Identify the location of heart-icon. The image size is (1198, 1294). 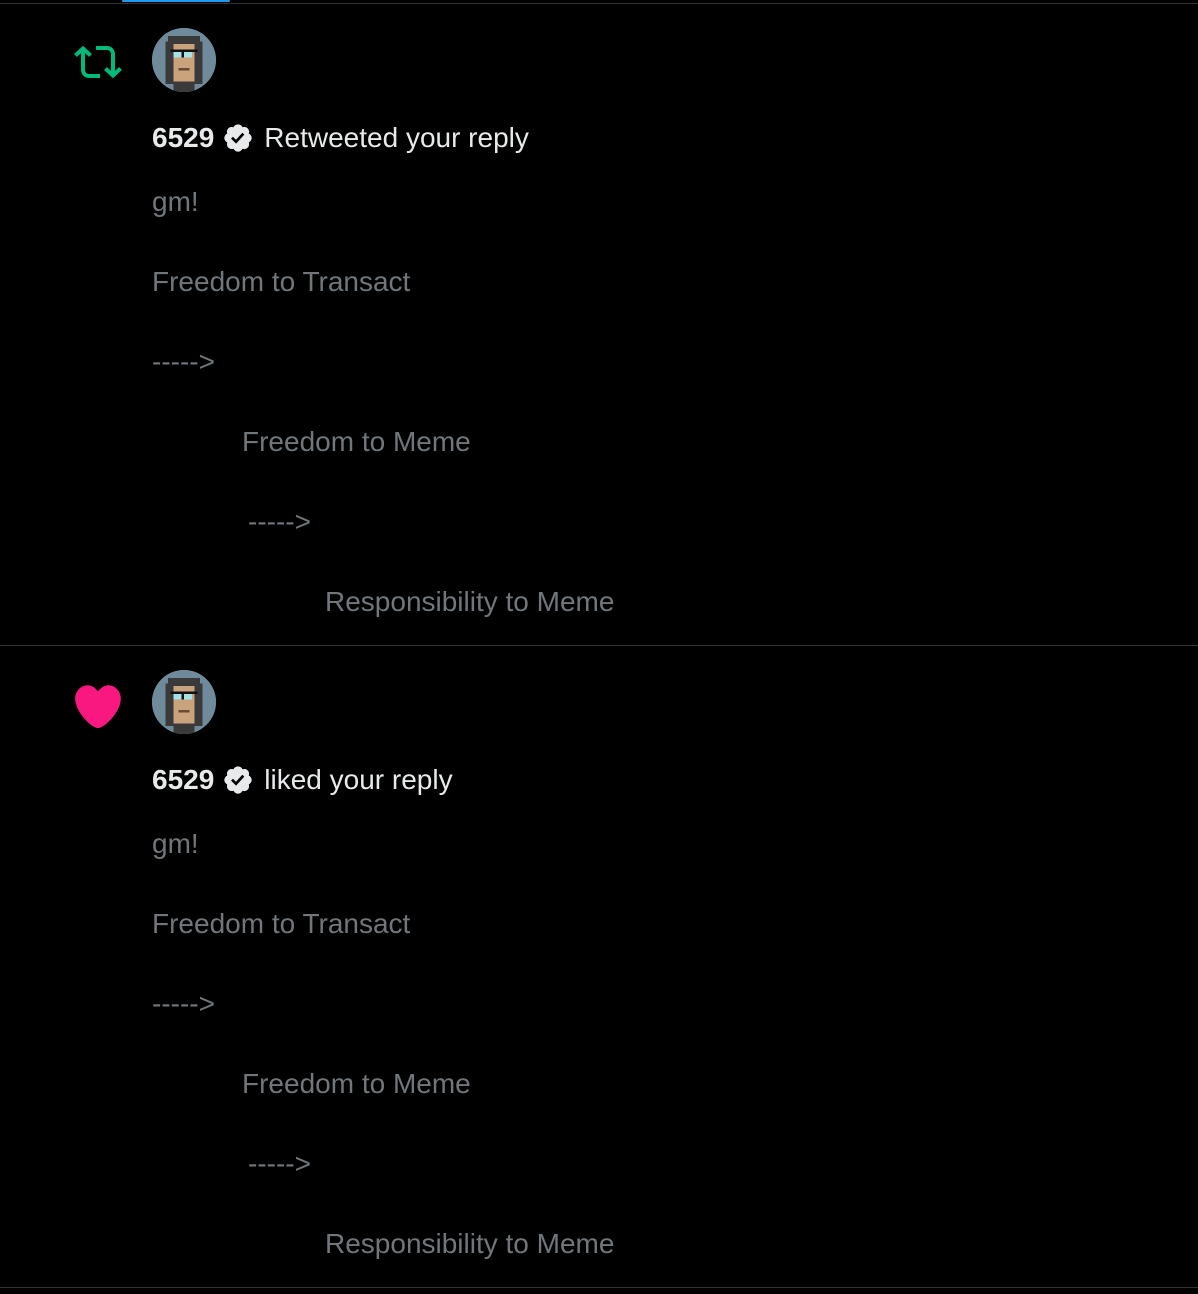
(98, 704).